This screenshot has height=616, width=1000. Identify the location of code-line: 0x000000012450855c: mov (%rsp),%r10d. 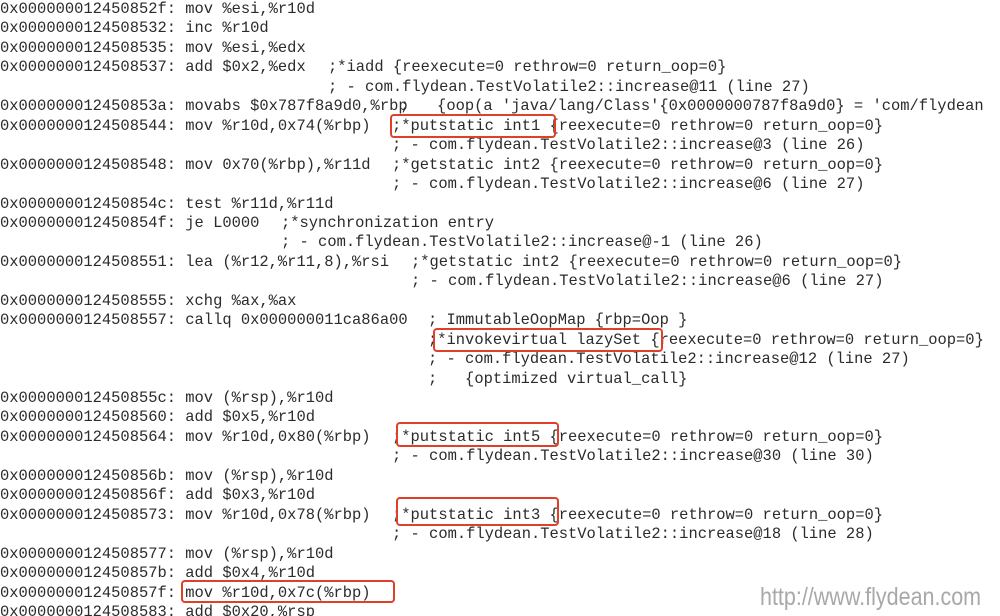
(500, 398).